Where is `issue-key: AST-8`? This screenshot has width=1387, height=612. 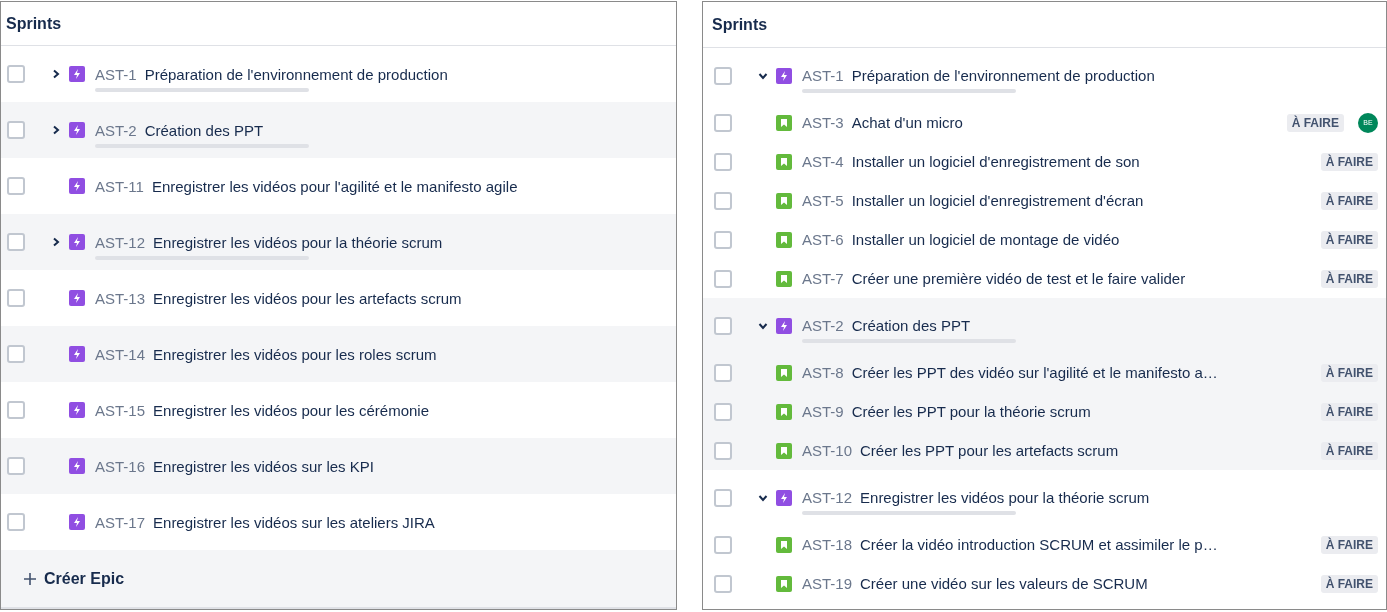
issue-key: AST-8 is located at coordinates (823, 372).